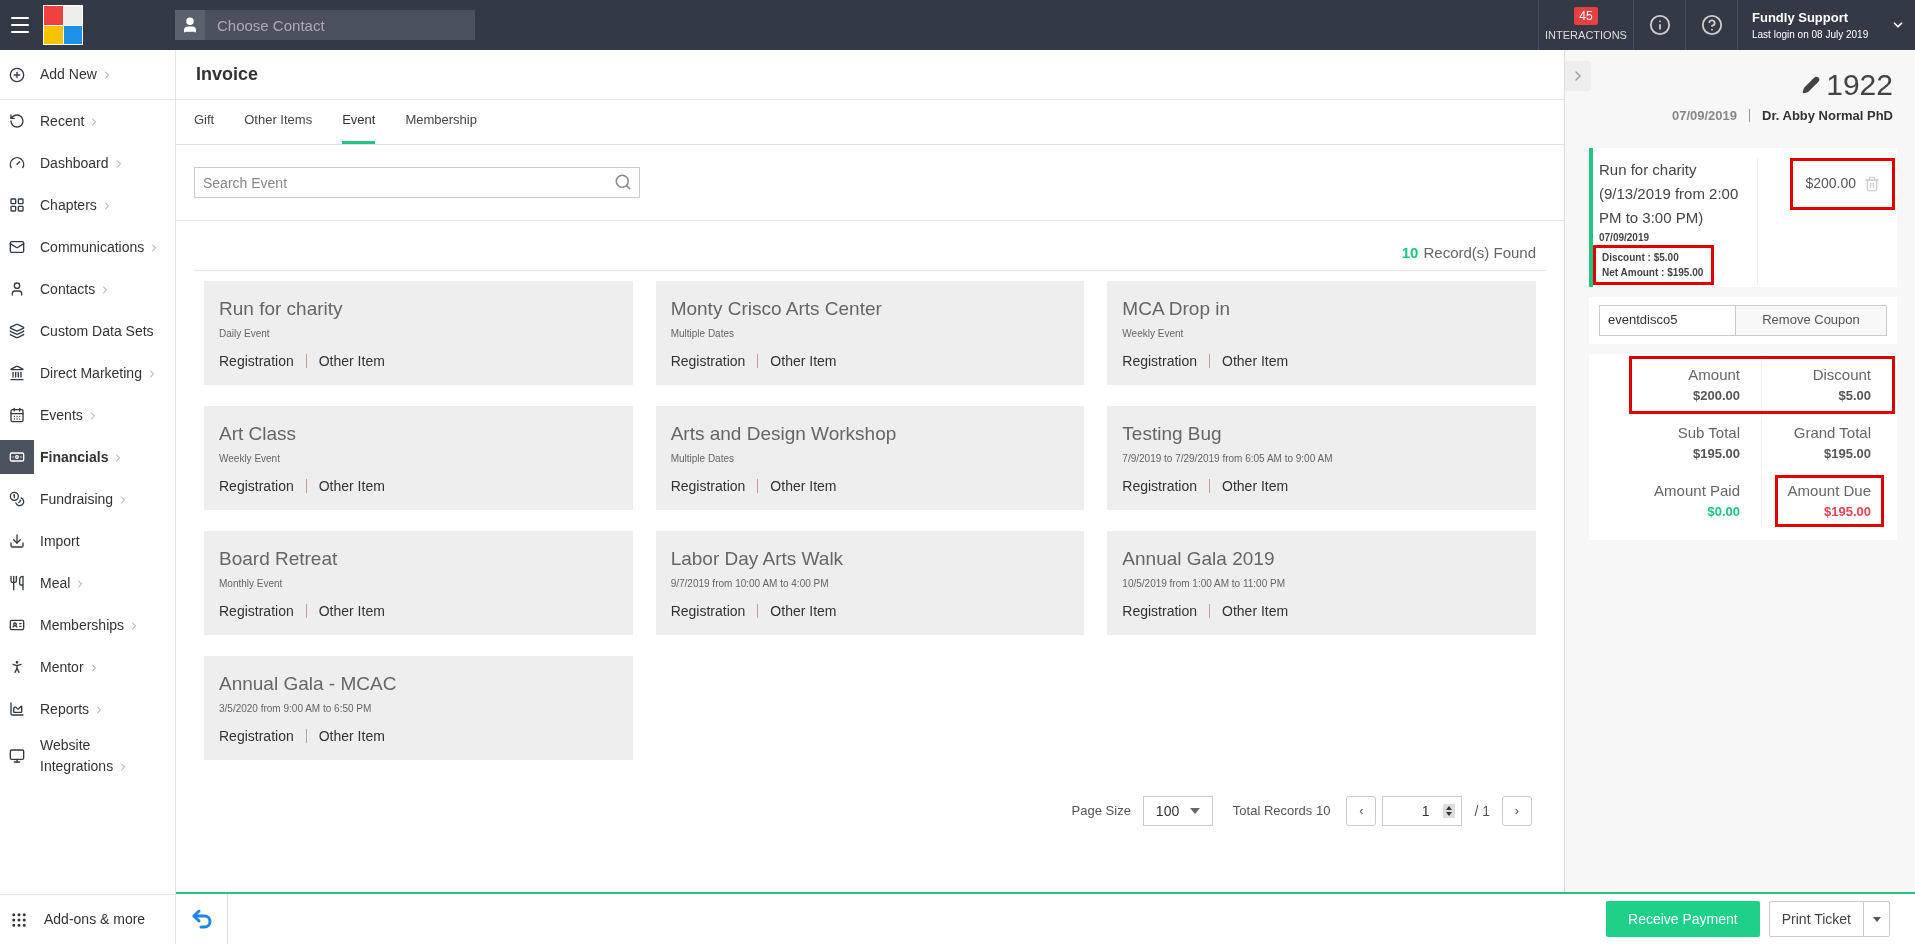  I want to click on monitor-icon, so click(17, 756).